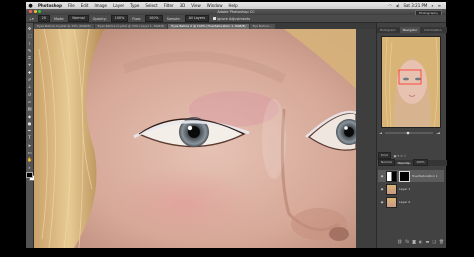  What do you see at coordinates (29, 50) in the screenshot?
I see `quick-select-tool-icon: ✎` at bounding box center [29, 50].